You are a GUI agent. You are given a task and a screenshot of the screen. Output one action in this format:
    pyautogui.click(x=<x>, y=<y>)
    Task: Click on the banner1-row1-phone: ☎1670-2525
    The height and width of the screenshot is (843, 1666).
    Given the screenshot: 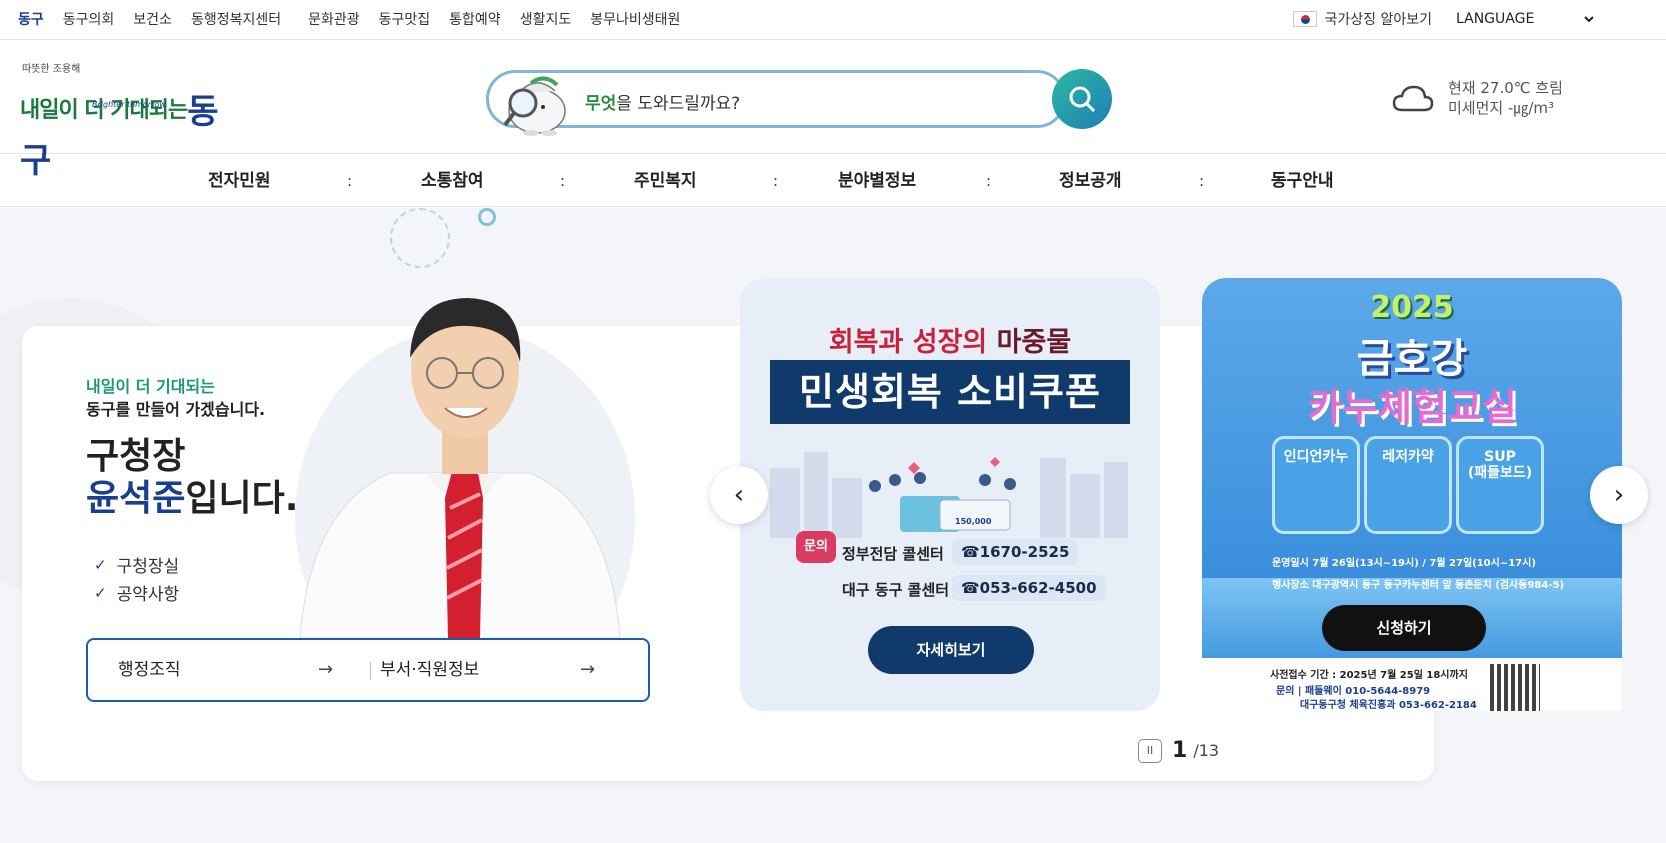 What is the action you would take?
    pyautogui.click(x=1015, y=552)
    